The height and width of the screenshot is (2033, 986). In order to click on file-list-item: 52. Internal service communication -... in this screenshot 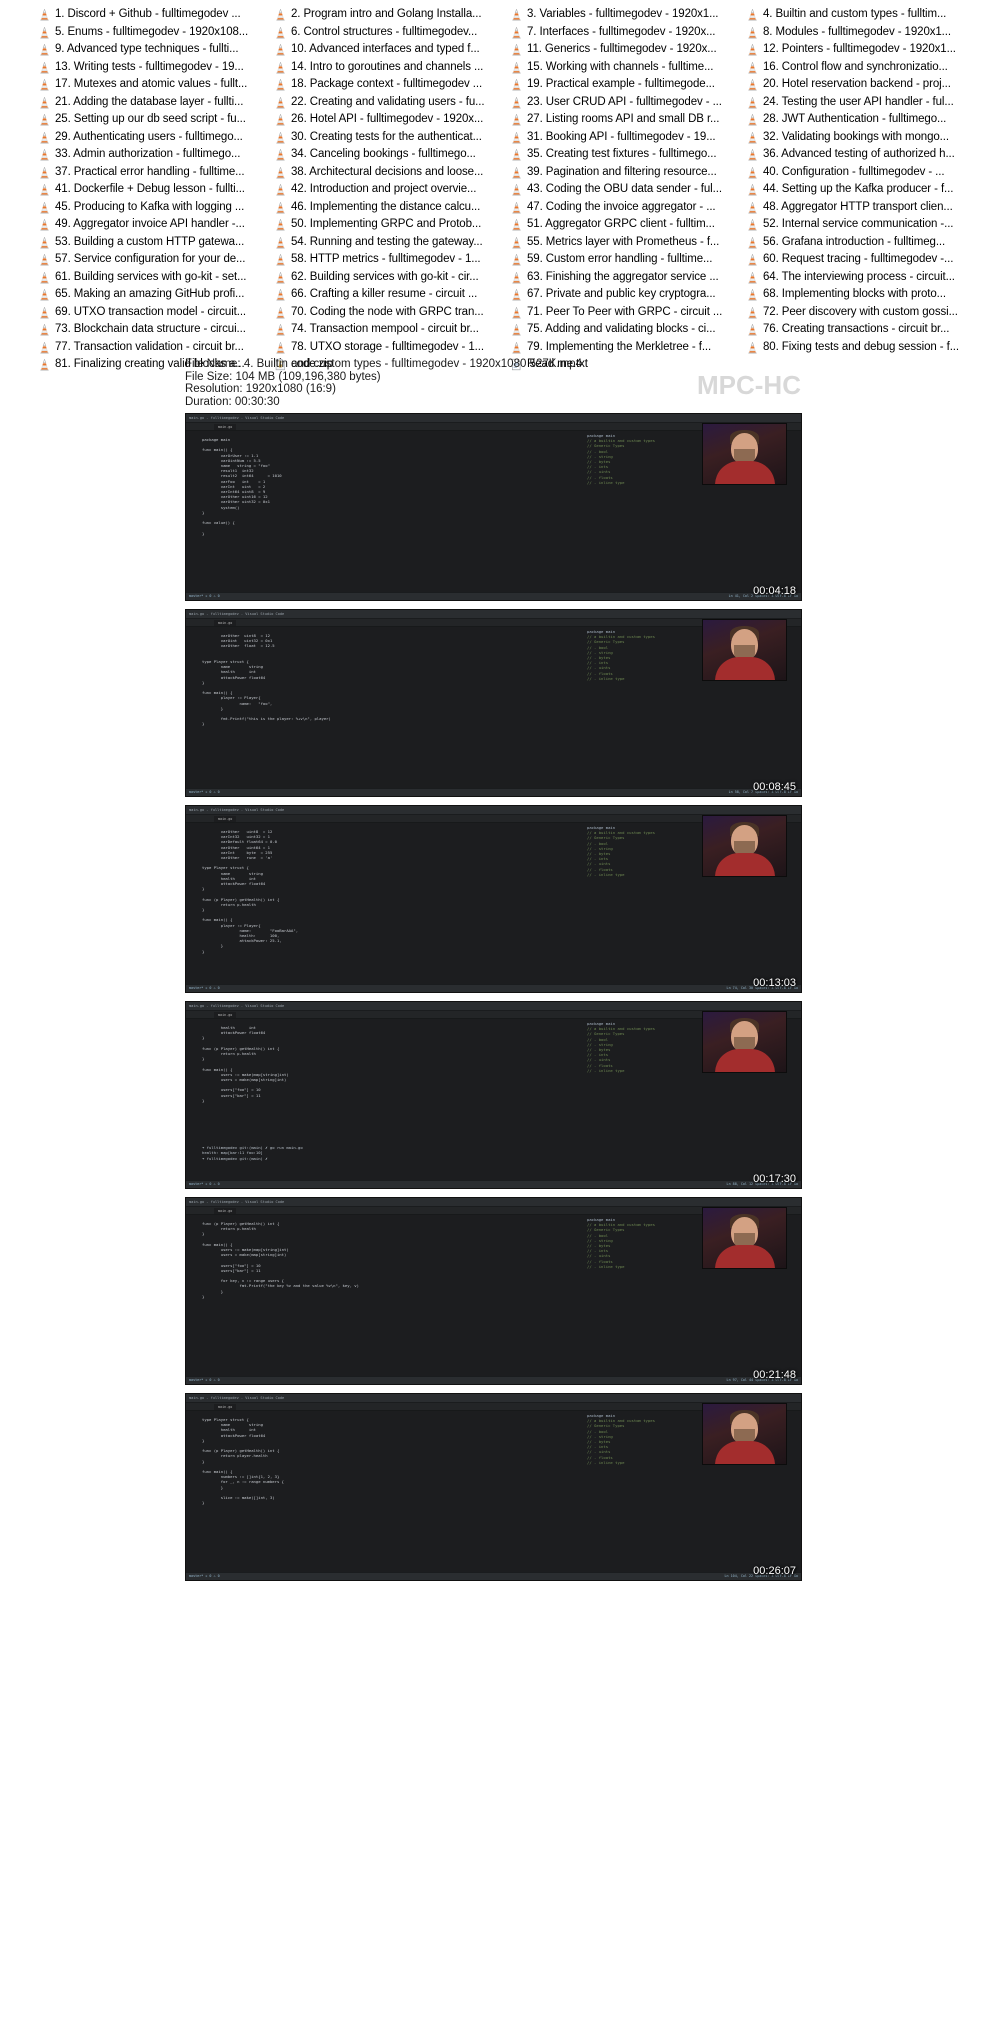, I will do `click(864, 225)`.